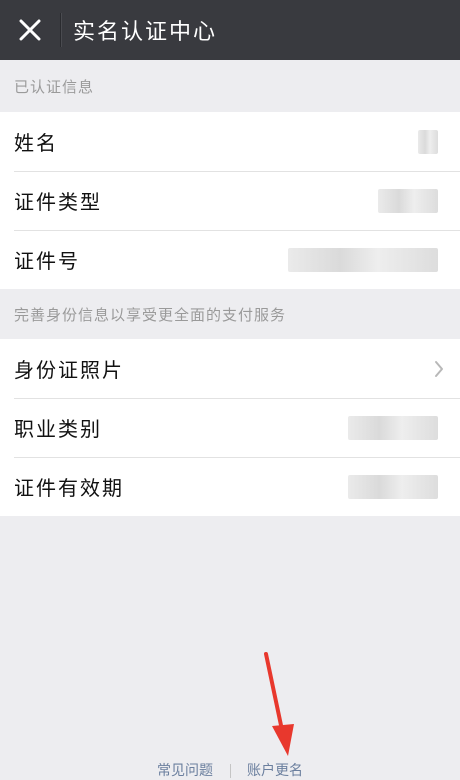  Describe the element at coordinates (230, 141) in the screenshot. I see `row-name: 姓名` at that location.